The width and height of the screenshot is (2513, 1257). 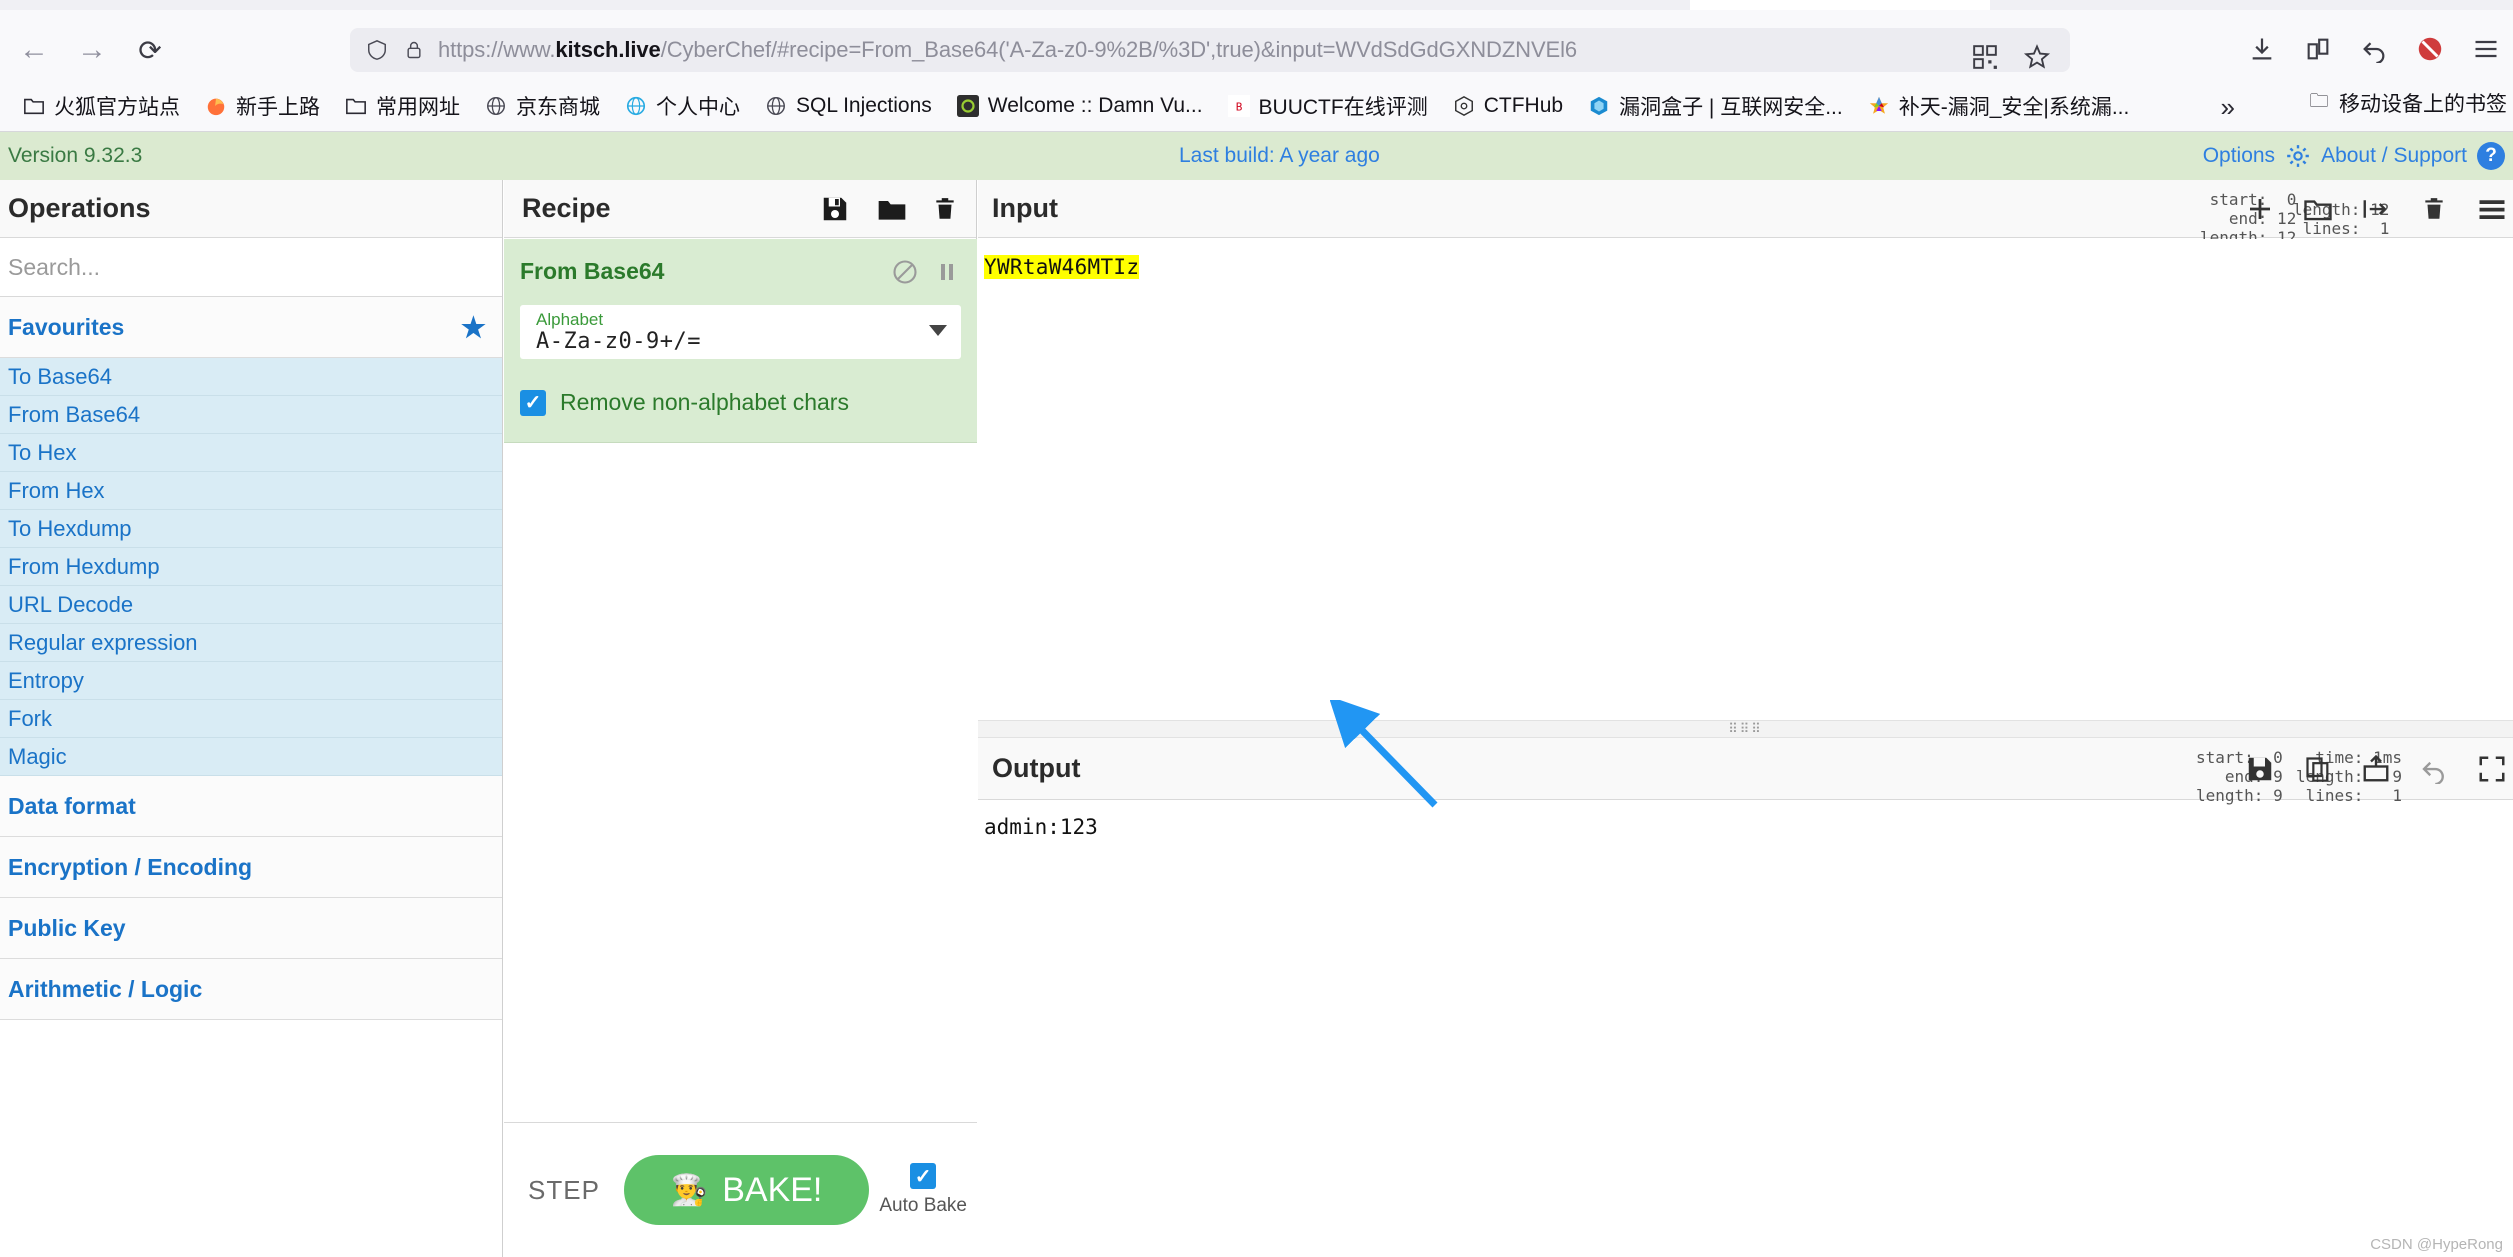 What do you see at coordinates (251, 806) in the screenshot?
I see `operations-category: Data format` at bounding box center [251, 806].